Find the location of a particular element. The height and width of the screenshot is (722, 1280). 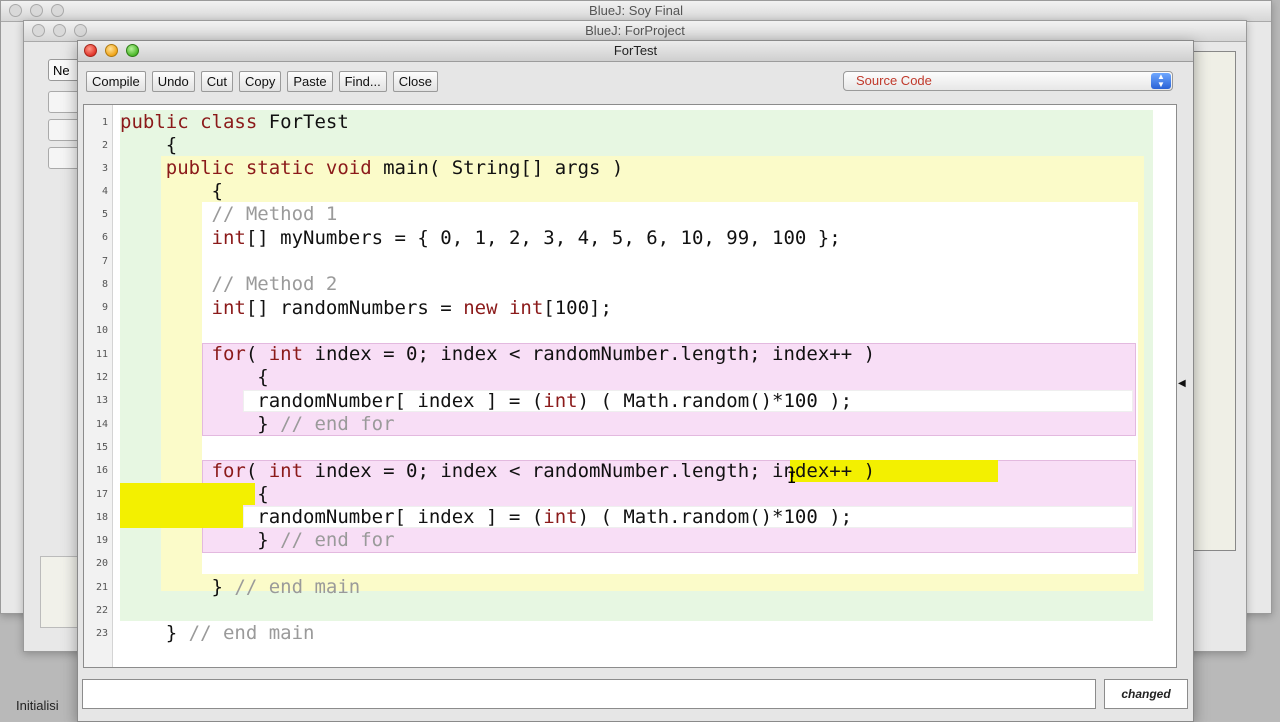

line-number: 1 is located at coordinates (104, 122).